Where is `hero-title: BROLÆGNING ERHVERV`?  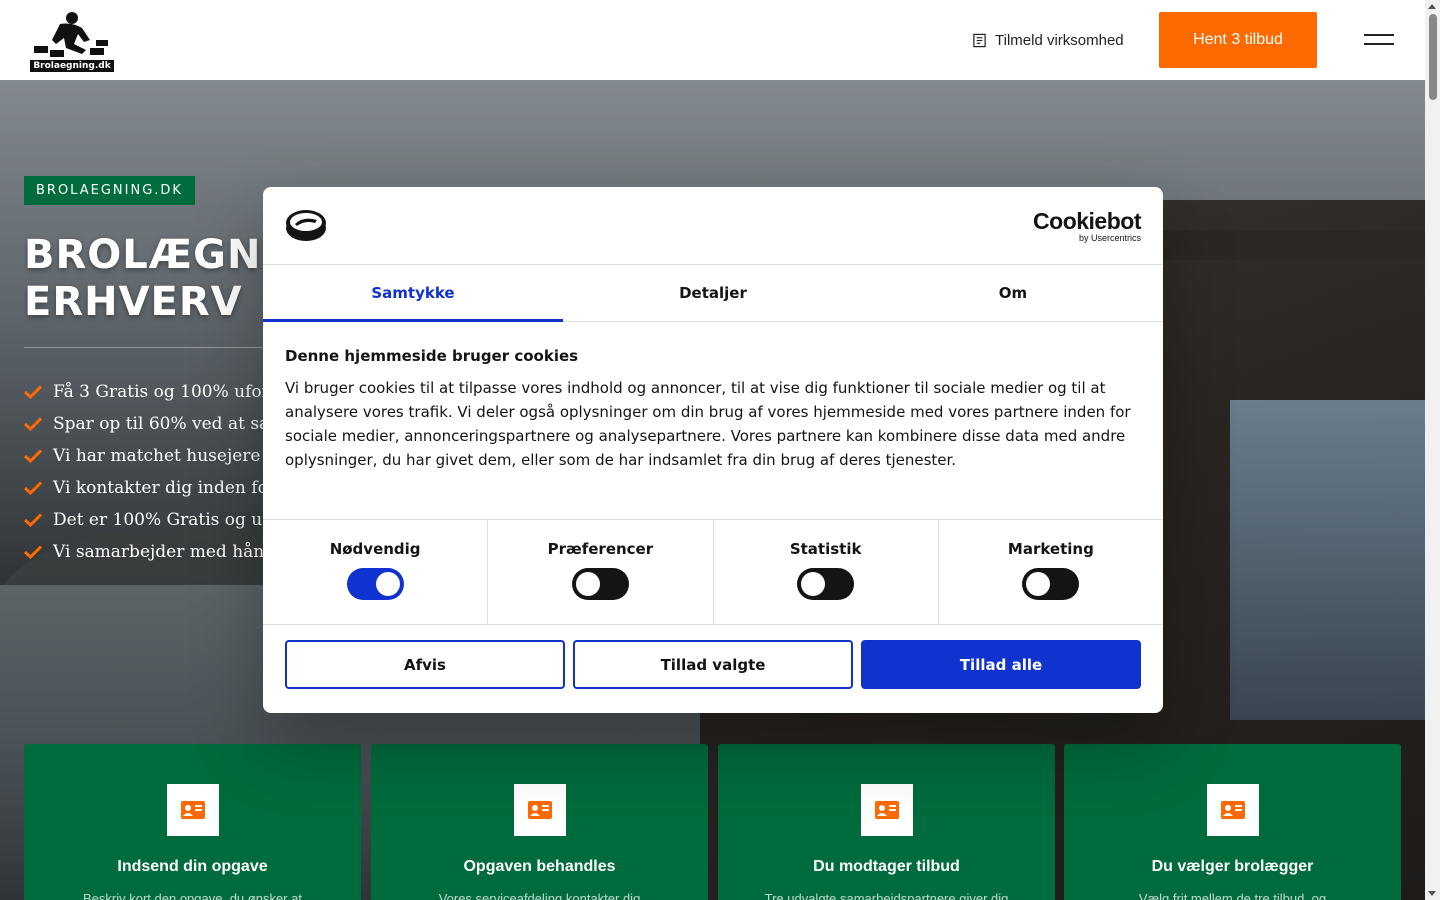 hero-title: BROLÆGNING ERHVERV is located at coordinates (154, 282).